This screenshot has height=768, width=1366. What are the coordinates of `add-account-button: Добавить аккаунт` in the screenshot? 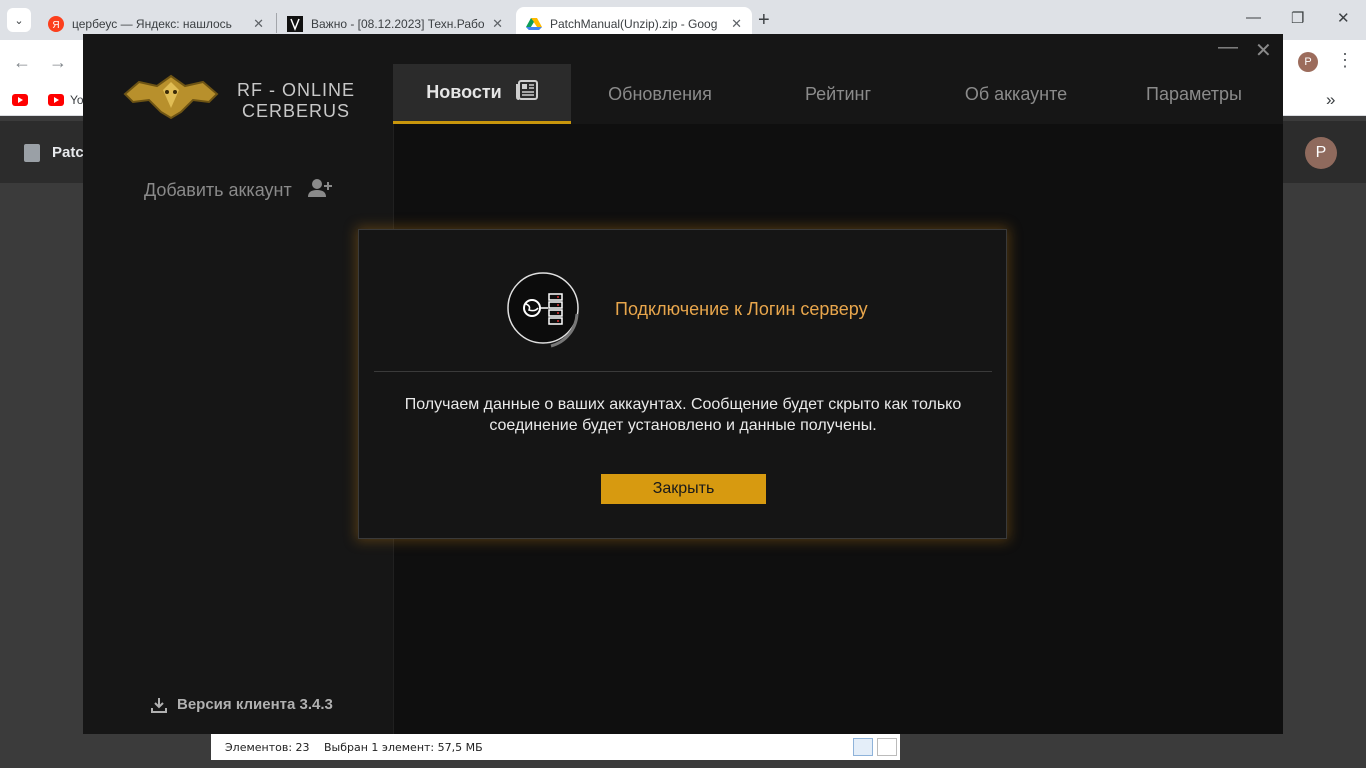 It's located at (218, 190).